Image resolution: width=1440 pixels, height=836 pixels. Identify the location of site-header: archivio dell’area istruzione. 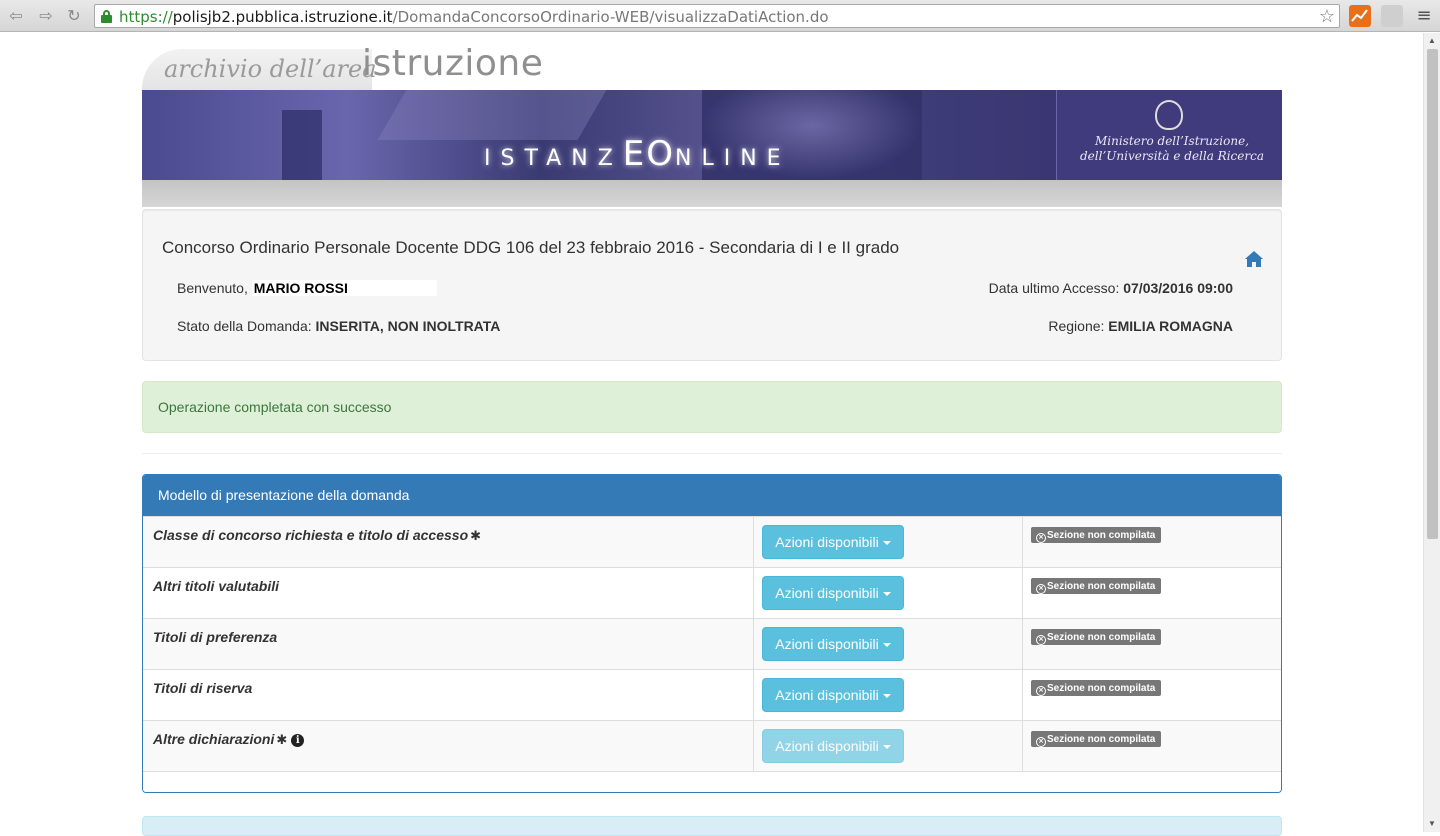
(712, 61).